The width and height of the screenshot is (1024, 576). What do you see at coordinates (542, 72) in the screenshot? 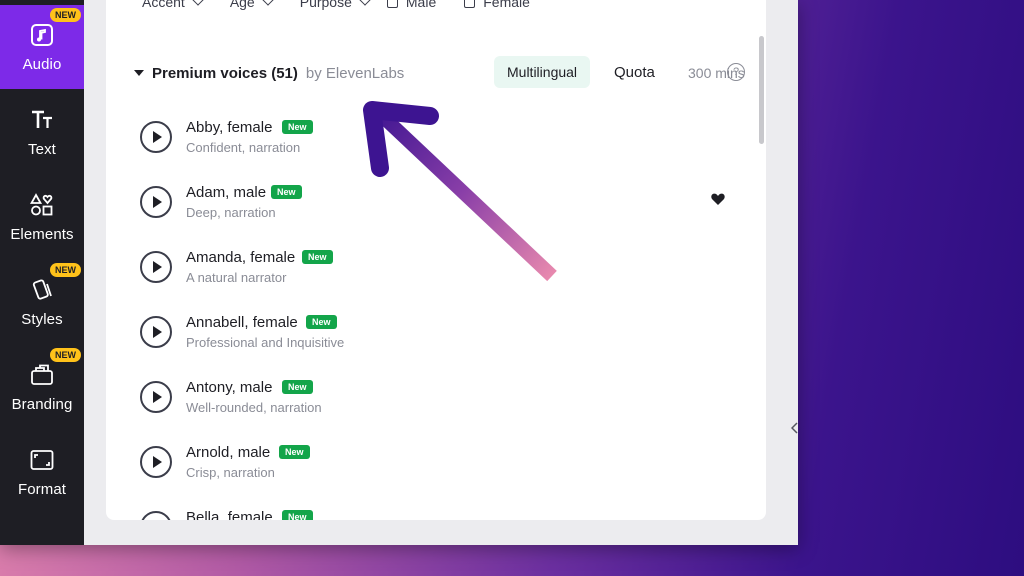
I see `multilingual-badge: Multilingual` at bounding box center [542, 72].